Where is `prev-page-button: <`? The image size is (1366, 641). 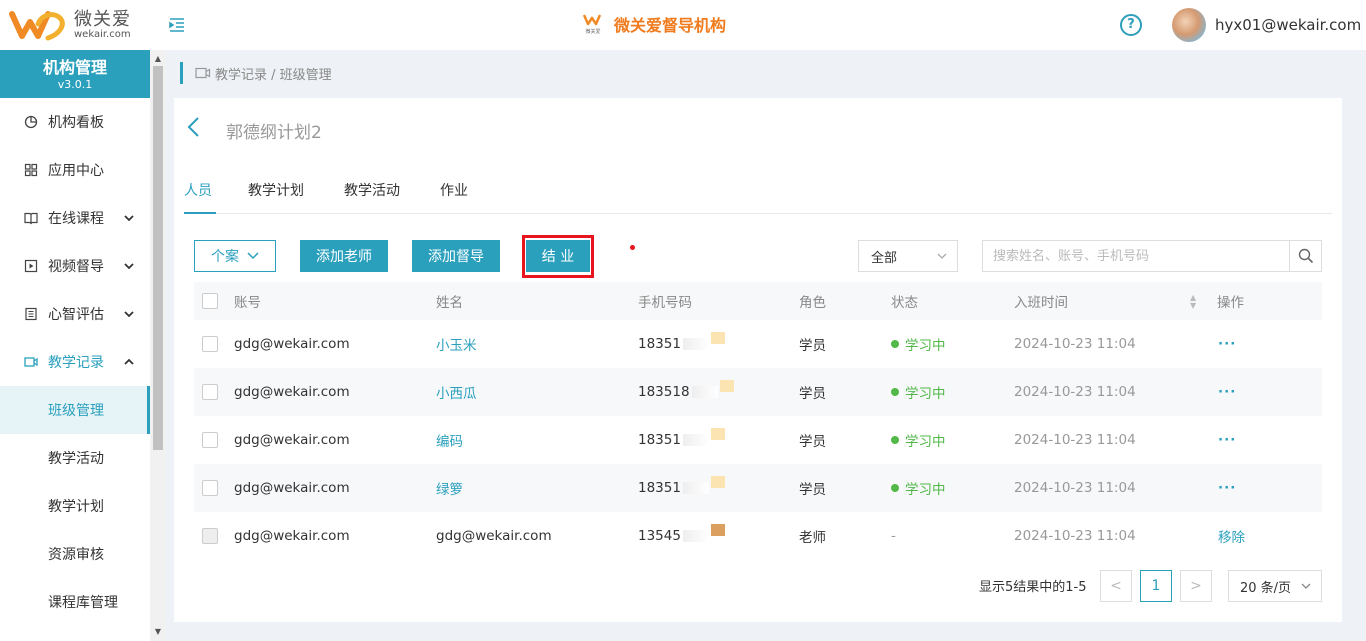 prev-page-button: < is located at coordinates (1116, 586).